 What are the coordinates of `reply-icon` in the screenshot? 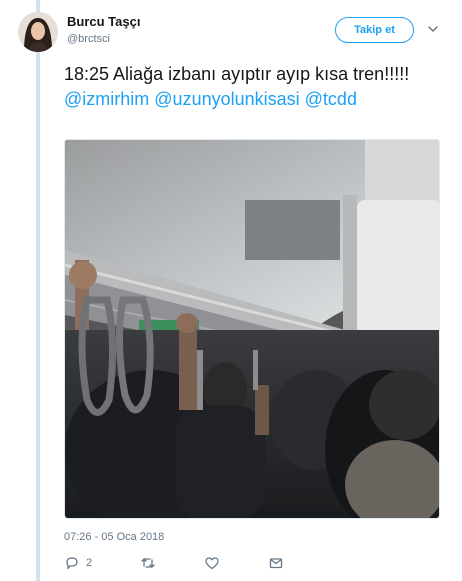 It's located at (72, 563).